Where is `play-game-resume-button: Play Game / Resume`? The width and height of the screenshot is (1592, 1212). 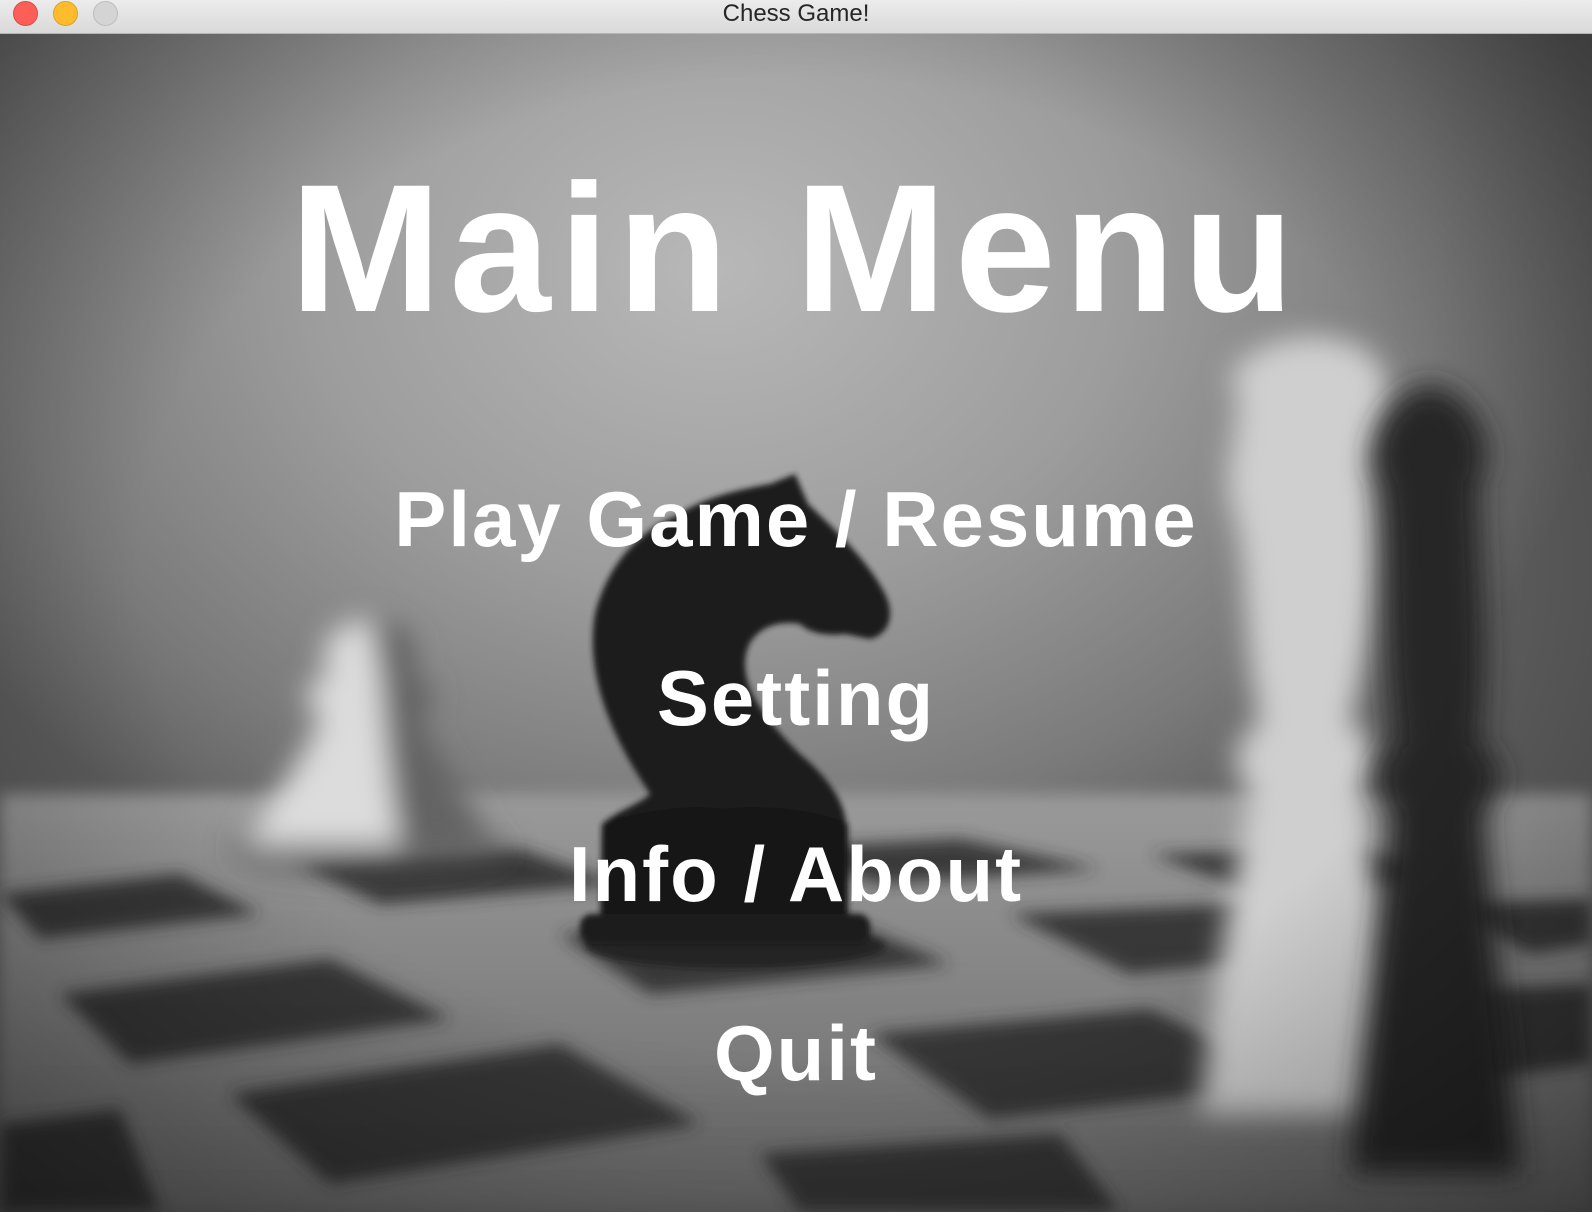
play-game-resume-button: Play Game / Resume is located at coordinates (796, 519).